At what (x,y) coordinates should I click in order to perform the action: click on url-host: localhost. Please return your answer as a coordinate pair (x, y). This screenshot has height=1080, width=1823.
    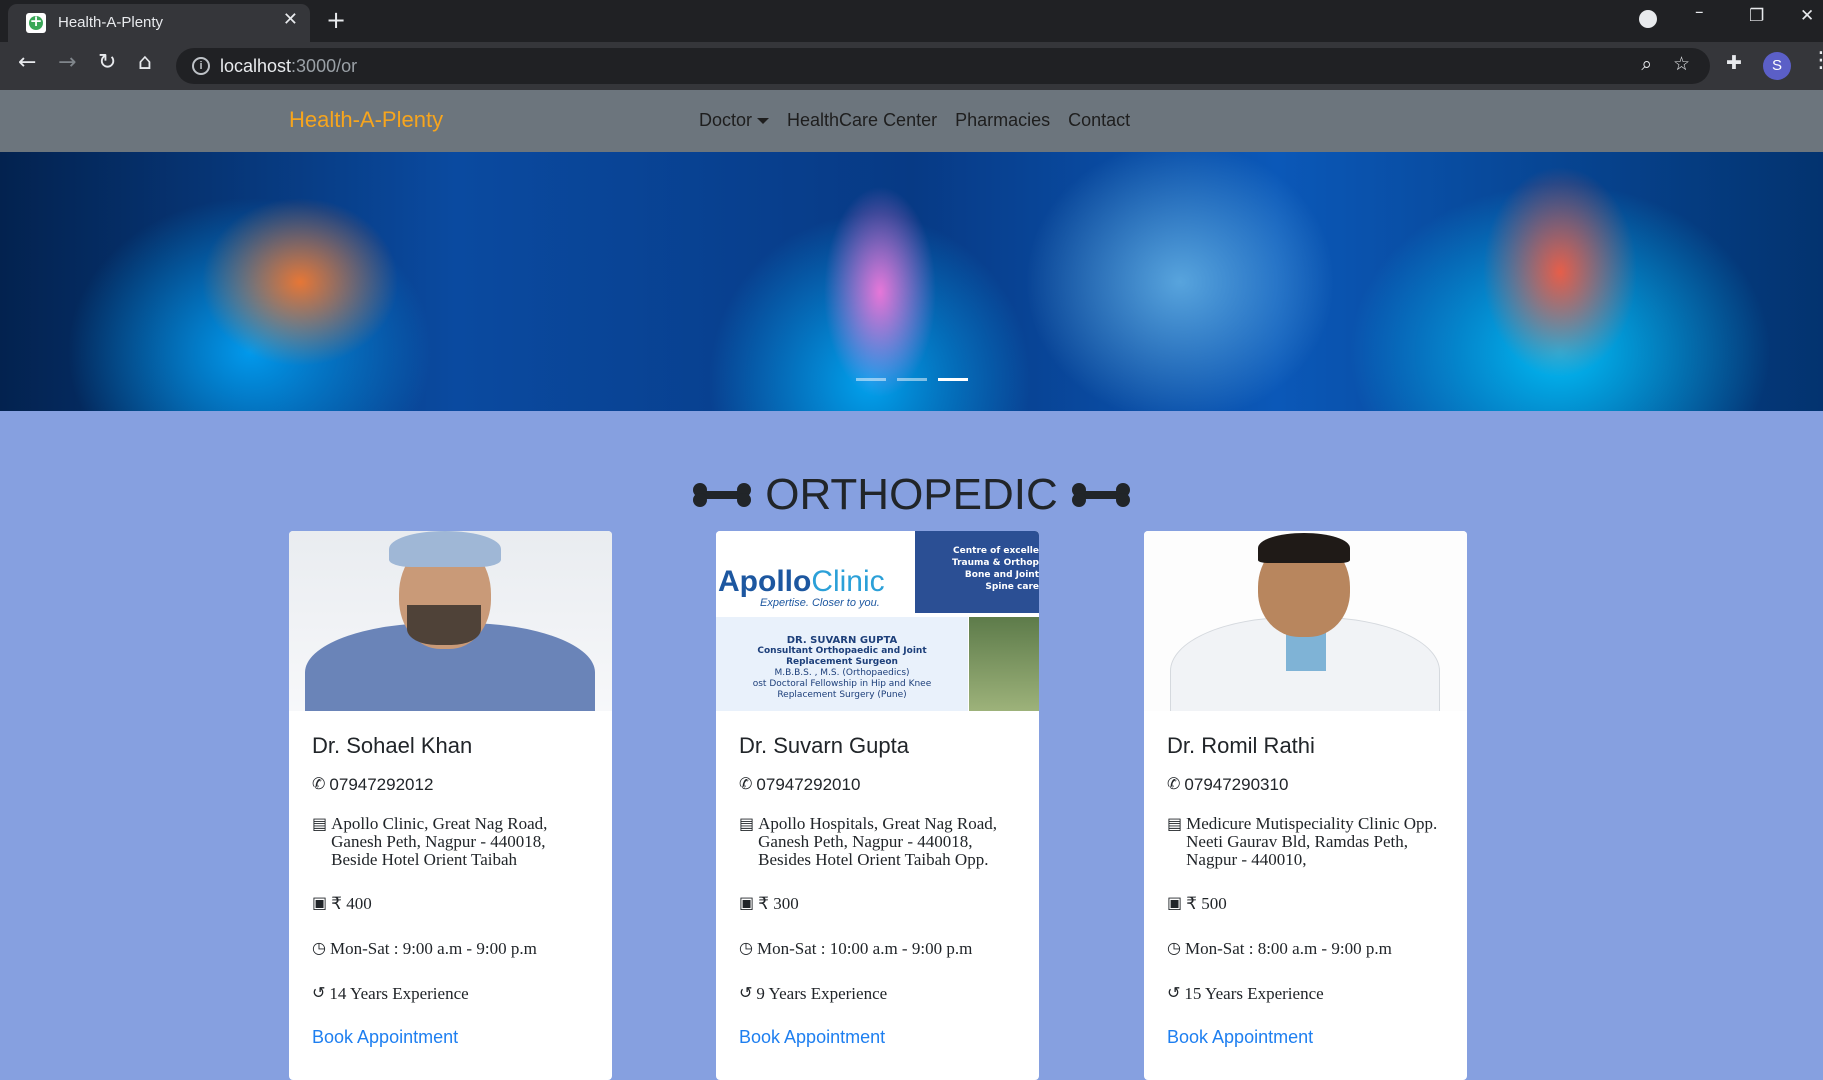
    Looking at the image, I should click on (256, 66).